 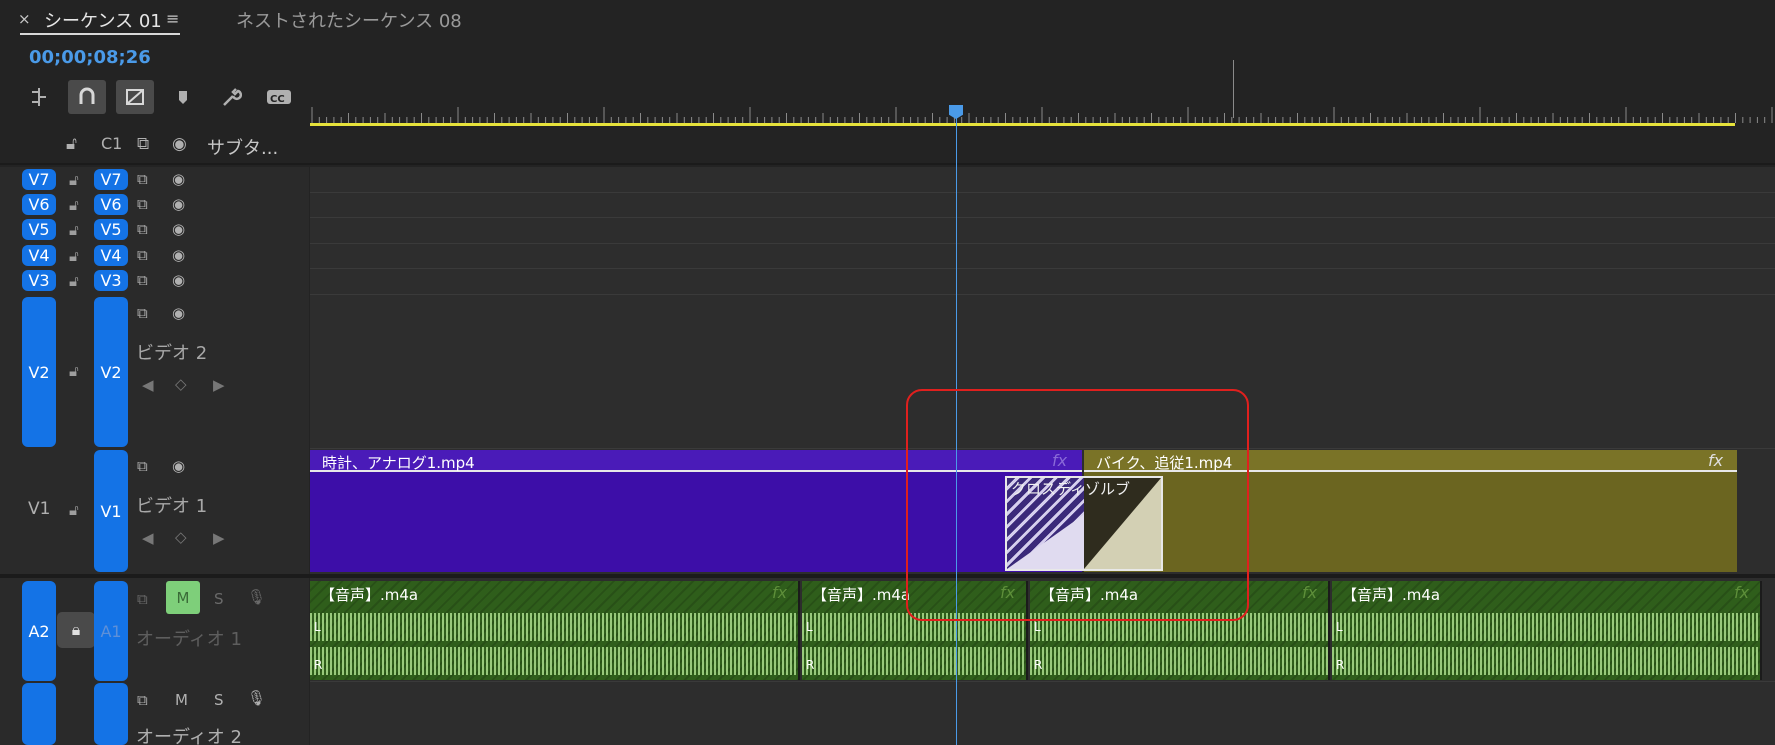 What do you see at coordinates (111, 280) in the screenshot?
I see `target-track-v3: V3` at bounding box center [111, 280].